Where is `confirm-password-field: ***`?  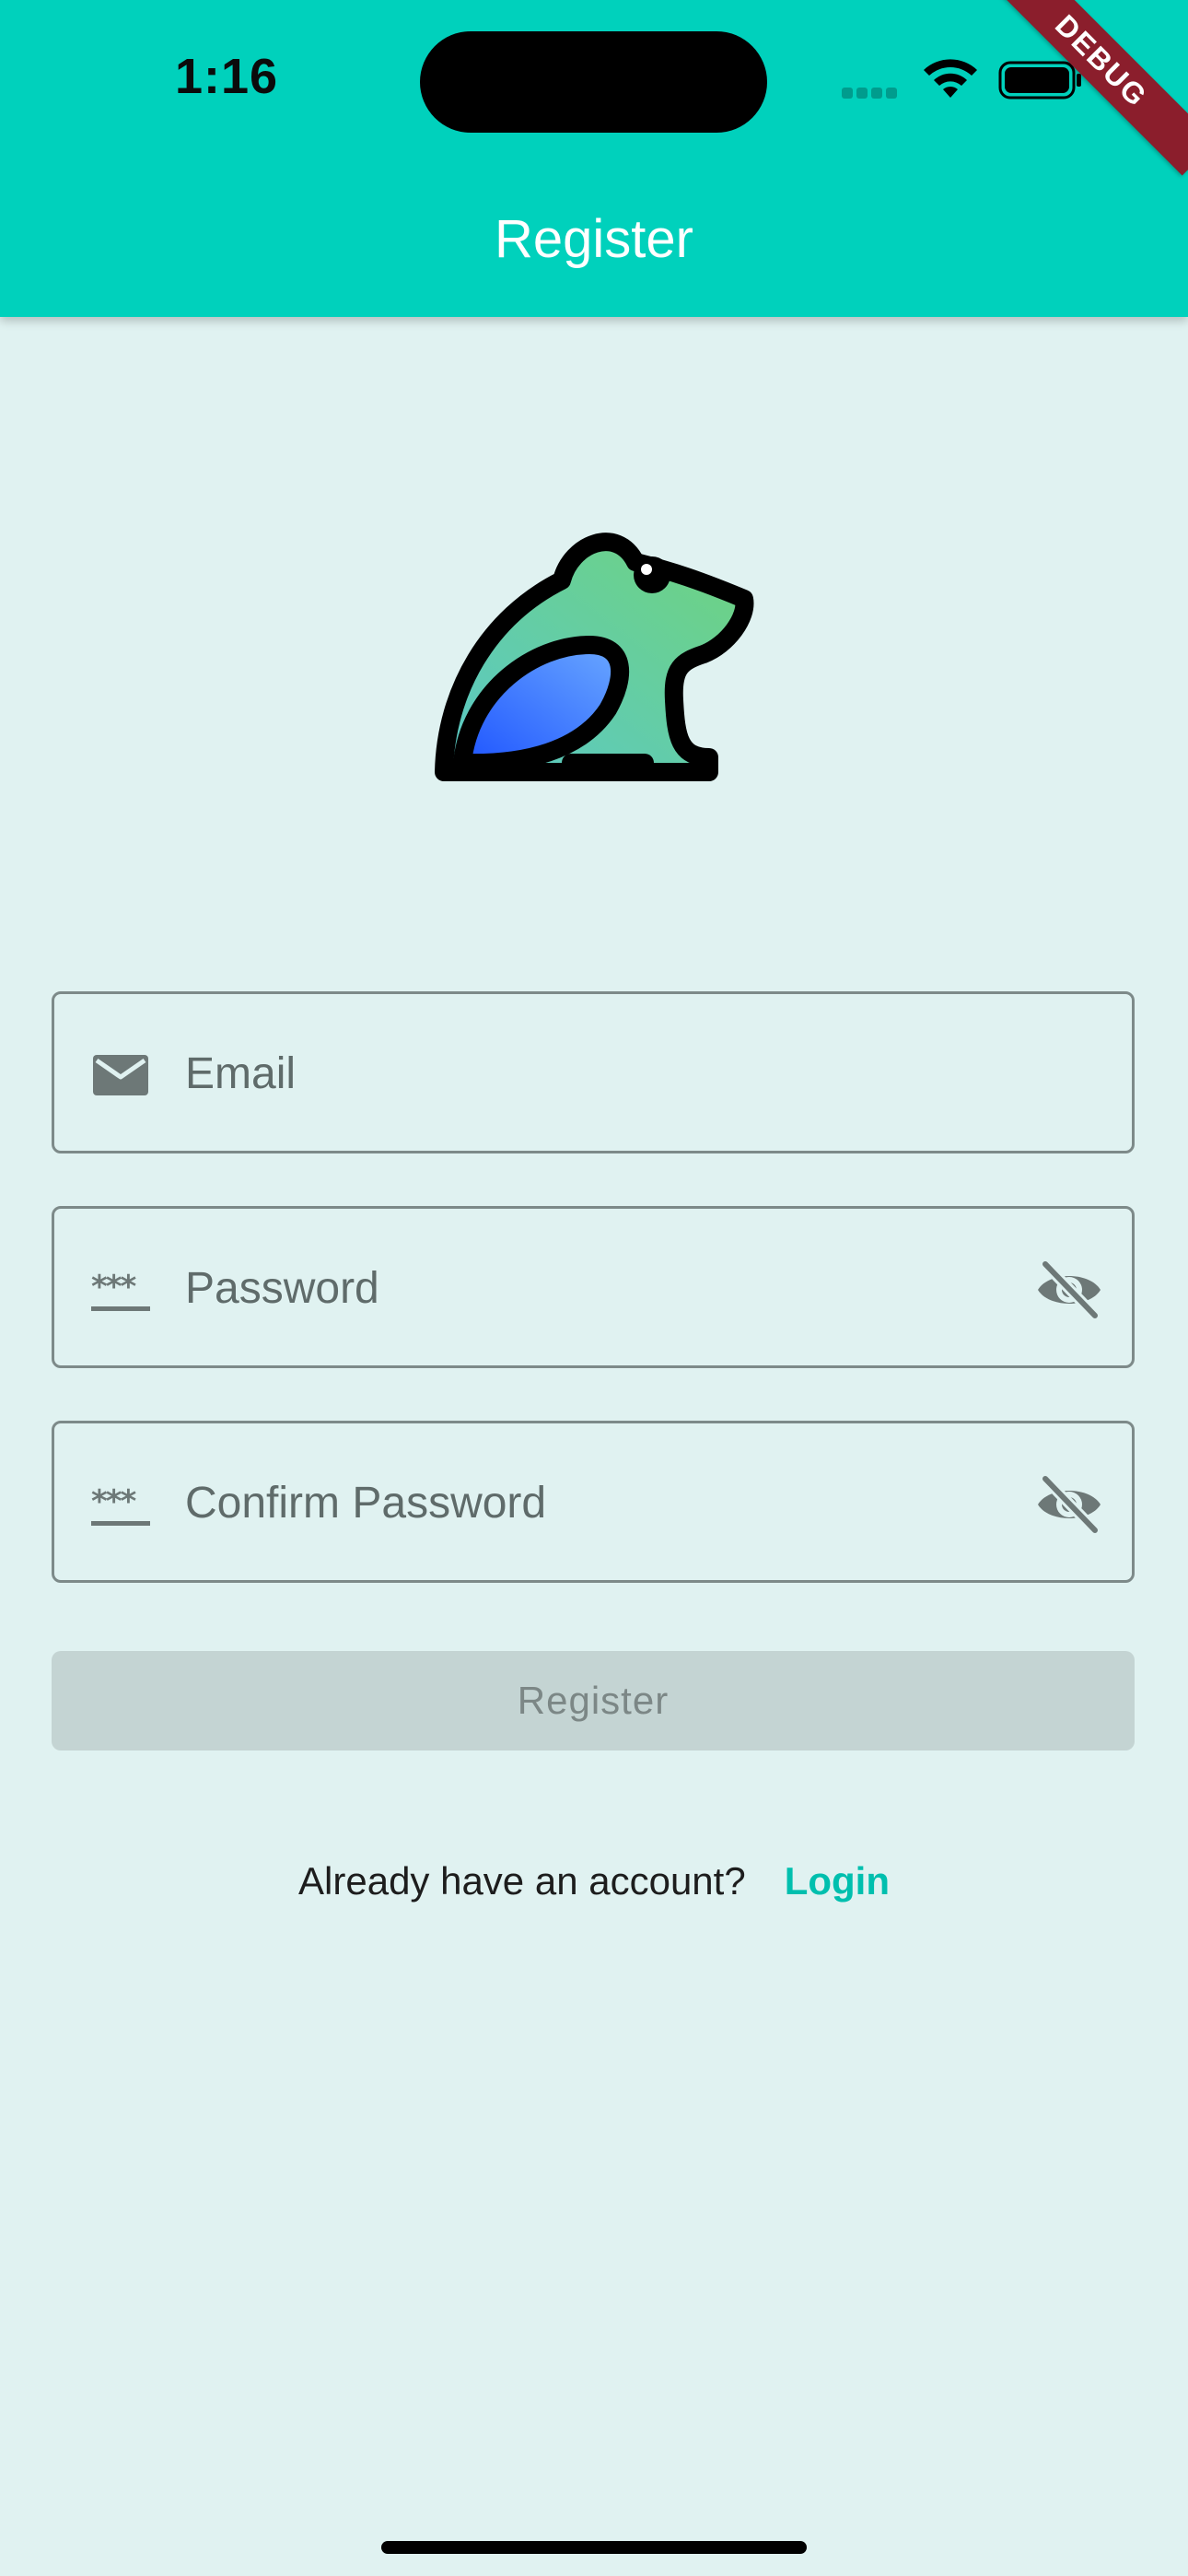 confirm-password-field: *** is located at coordinates (593, 1502).